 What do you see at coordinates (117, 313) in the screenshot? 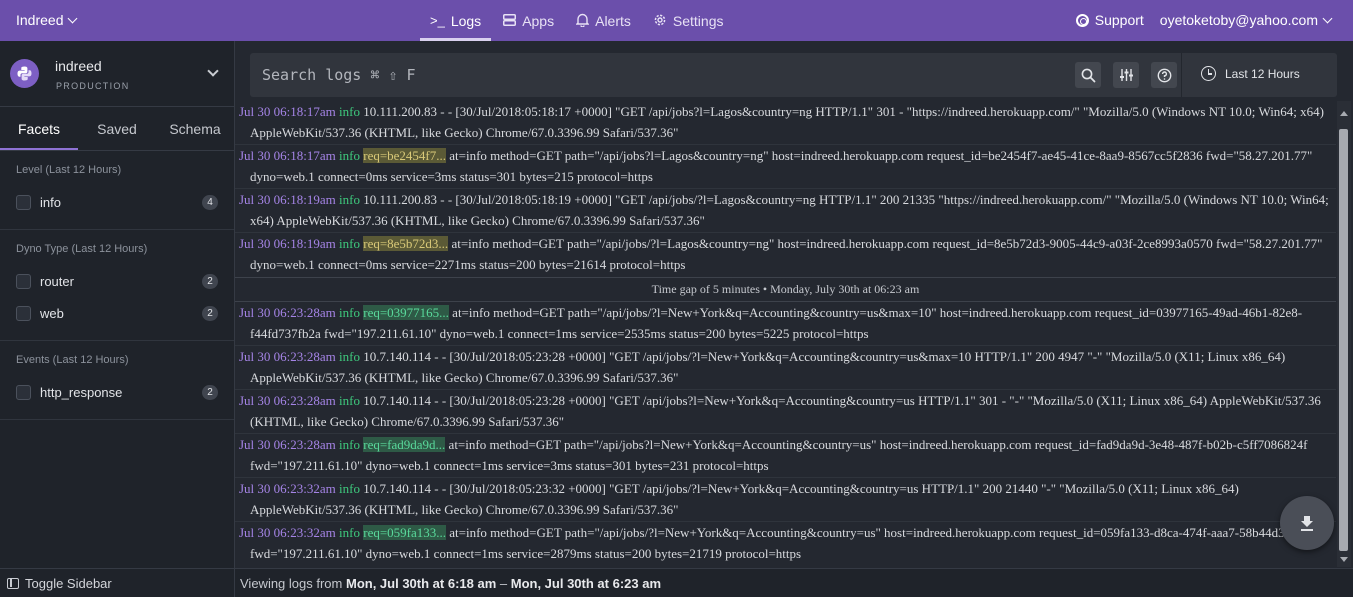
I see `facet-item-web: web 2` at bounding box center [117, 313].